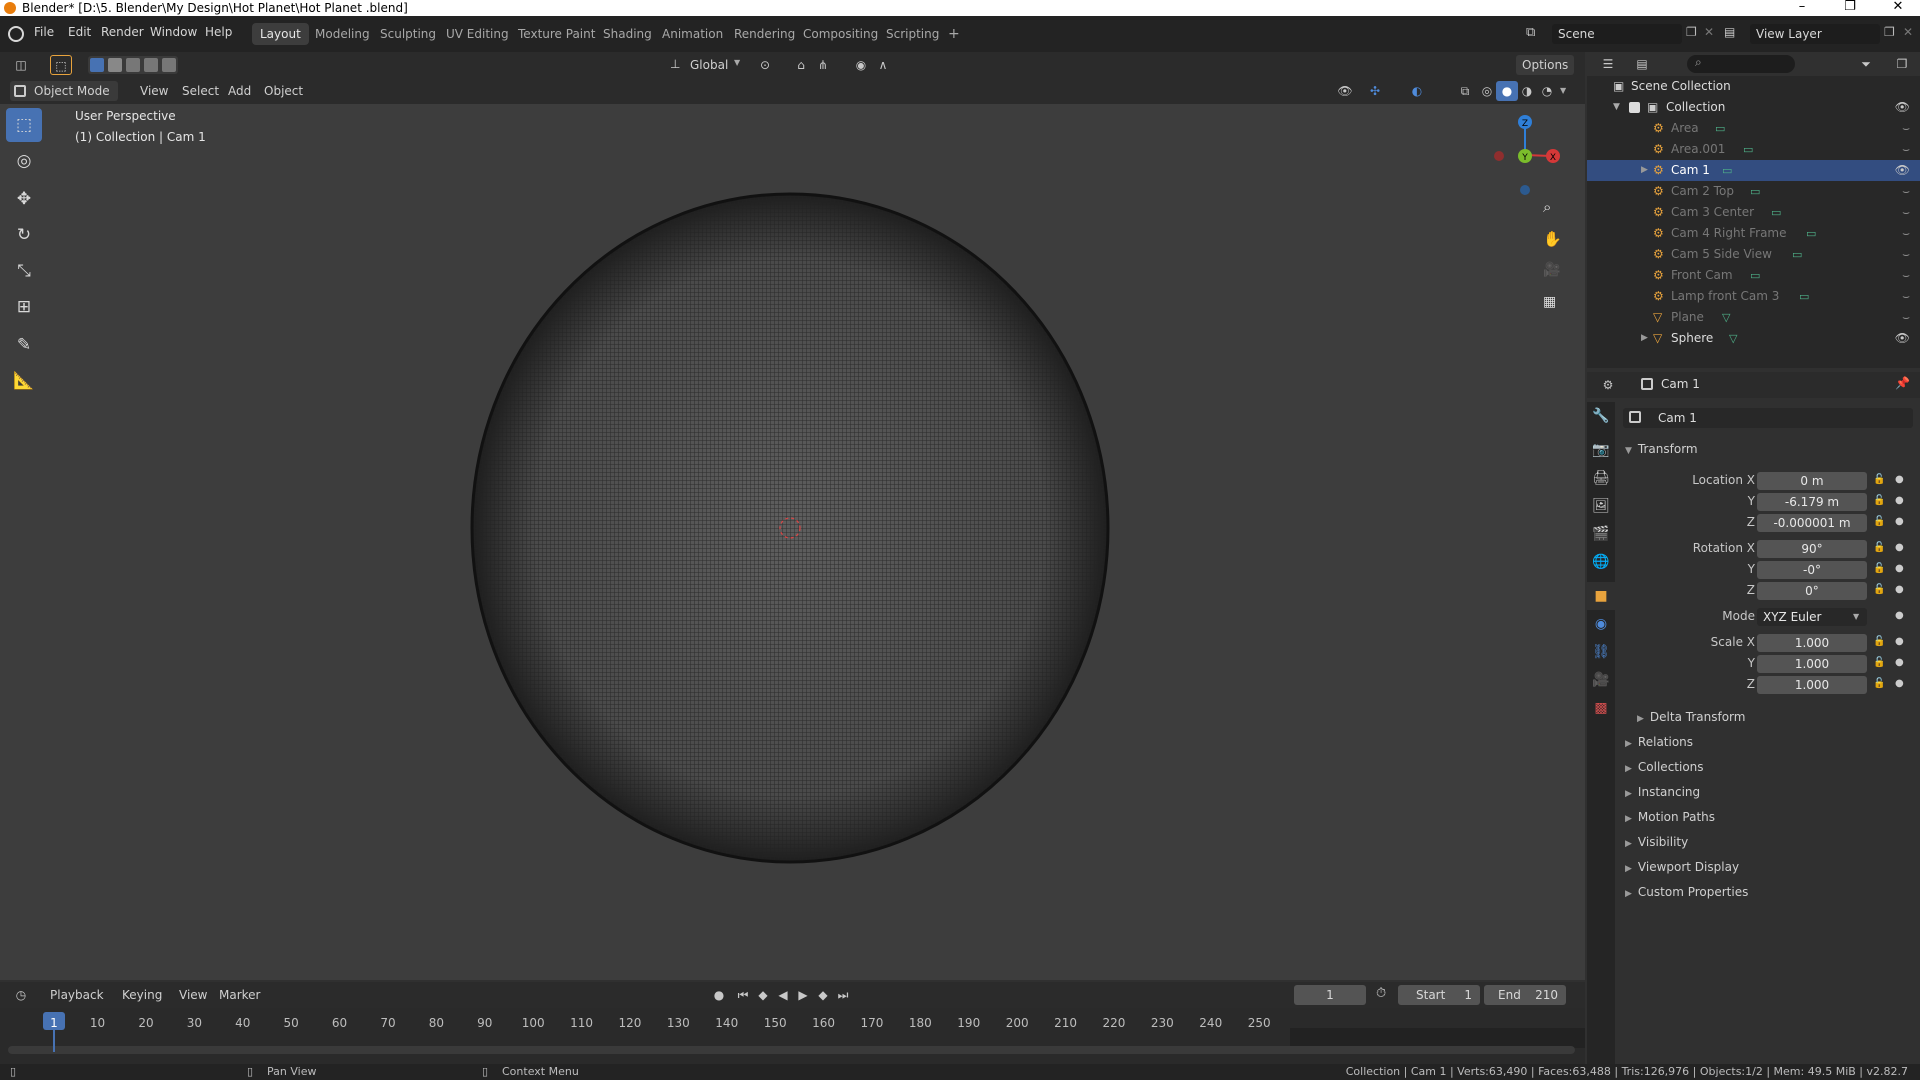  What do you see at coordinates (239, 91) in the screenshot?
I see `menu-add: Add` at bounding box center [239, 91].